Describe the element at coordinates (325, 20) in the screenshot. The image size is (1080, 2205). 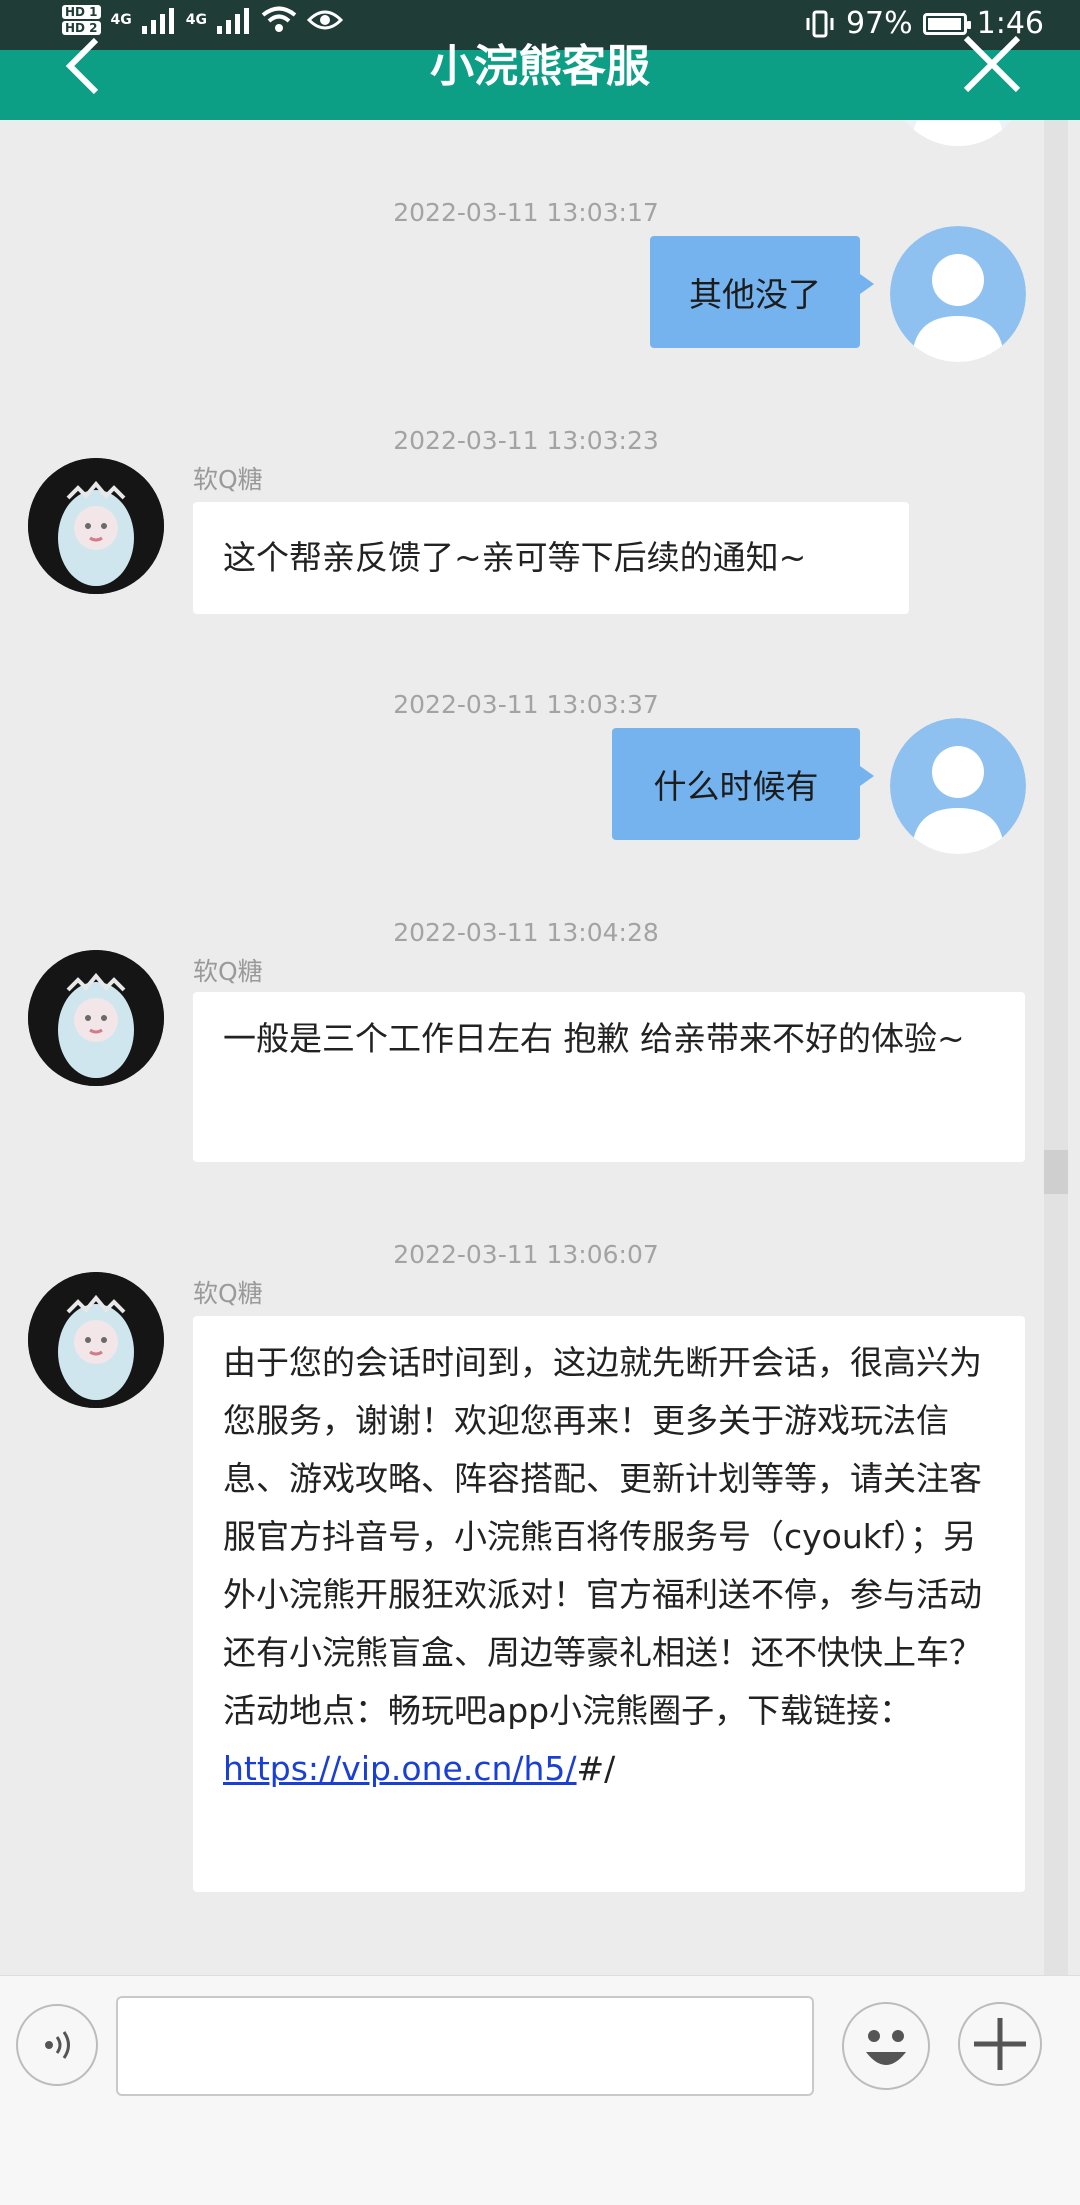
I see `eye-icon` at that location.